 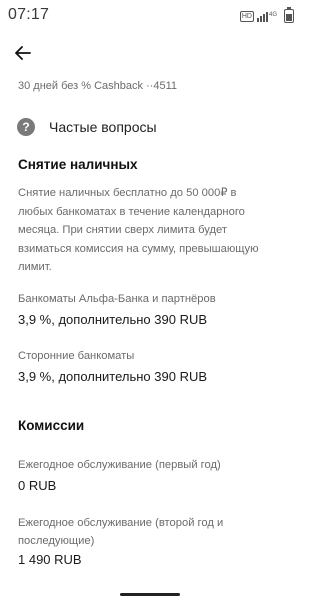 I want to click on network-type-label: 4G, so click(x=273, y=15).